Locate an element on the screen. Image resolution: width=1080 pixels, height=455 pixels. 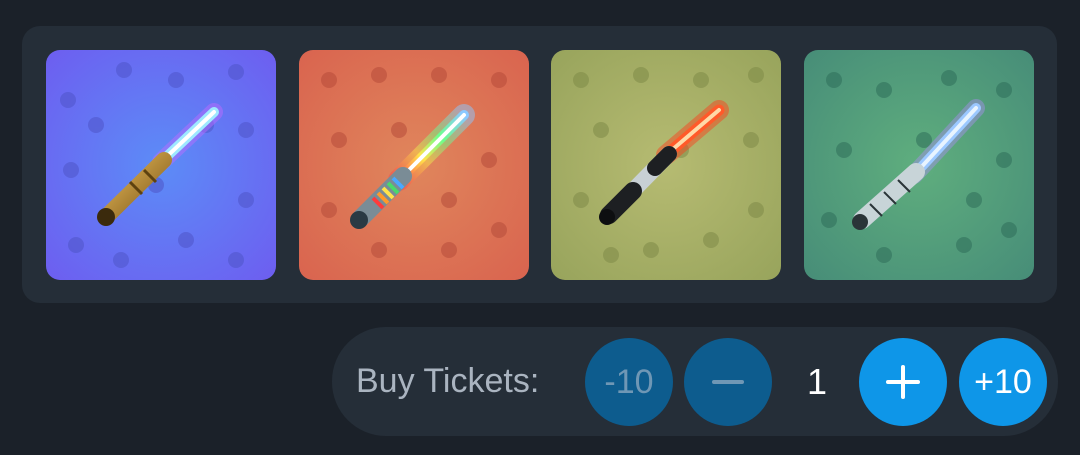
item-card-sketch-lightsaber is located at coordinates (919, 165).